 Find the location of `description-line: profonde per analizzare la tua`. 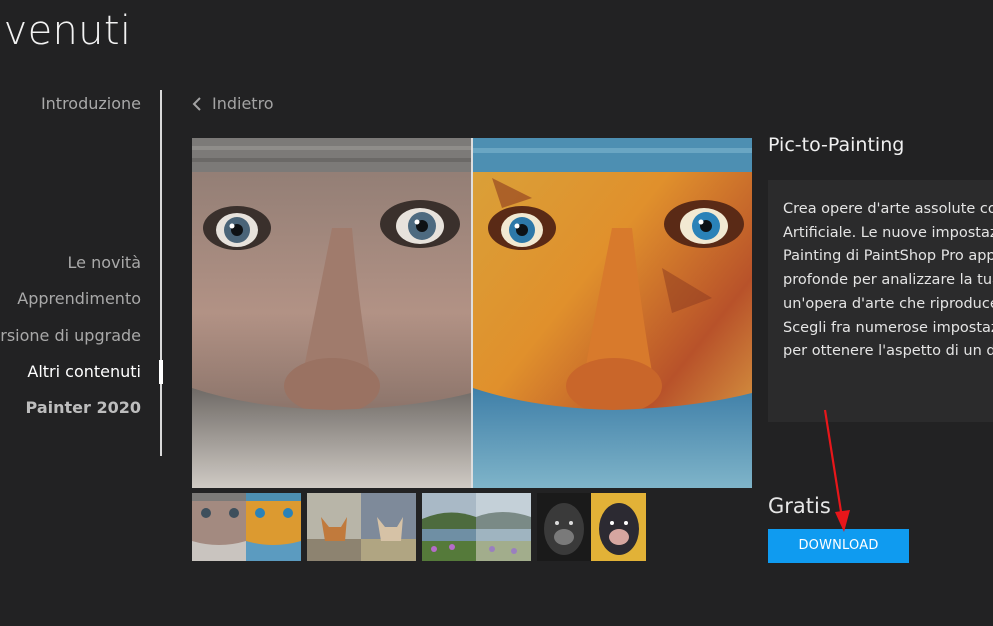

description-line: profonde per analizzare la tua is located at coordinates (888, 280).